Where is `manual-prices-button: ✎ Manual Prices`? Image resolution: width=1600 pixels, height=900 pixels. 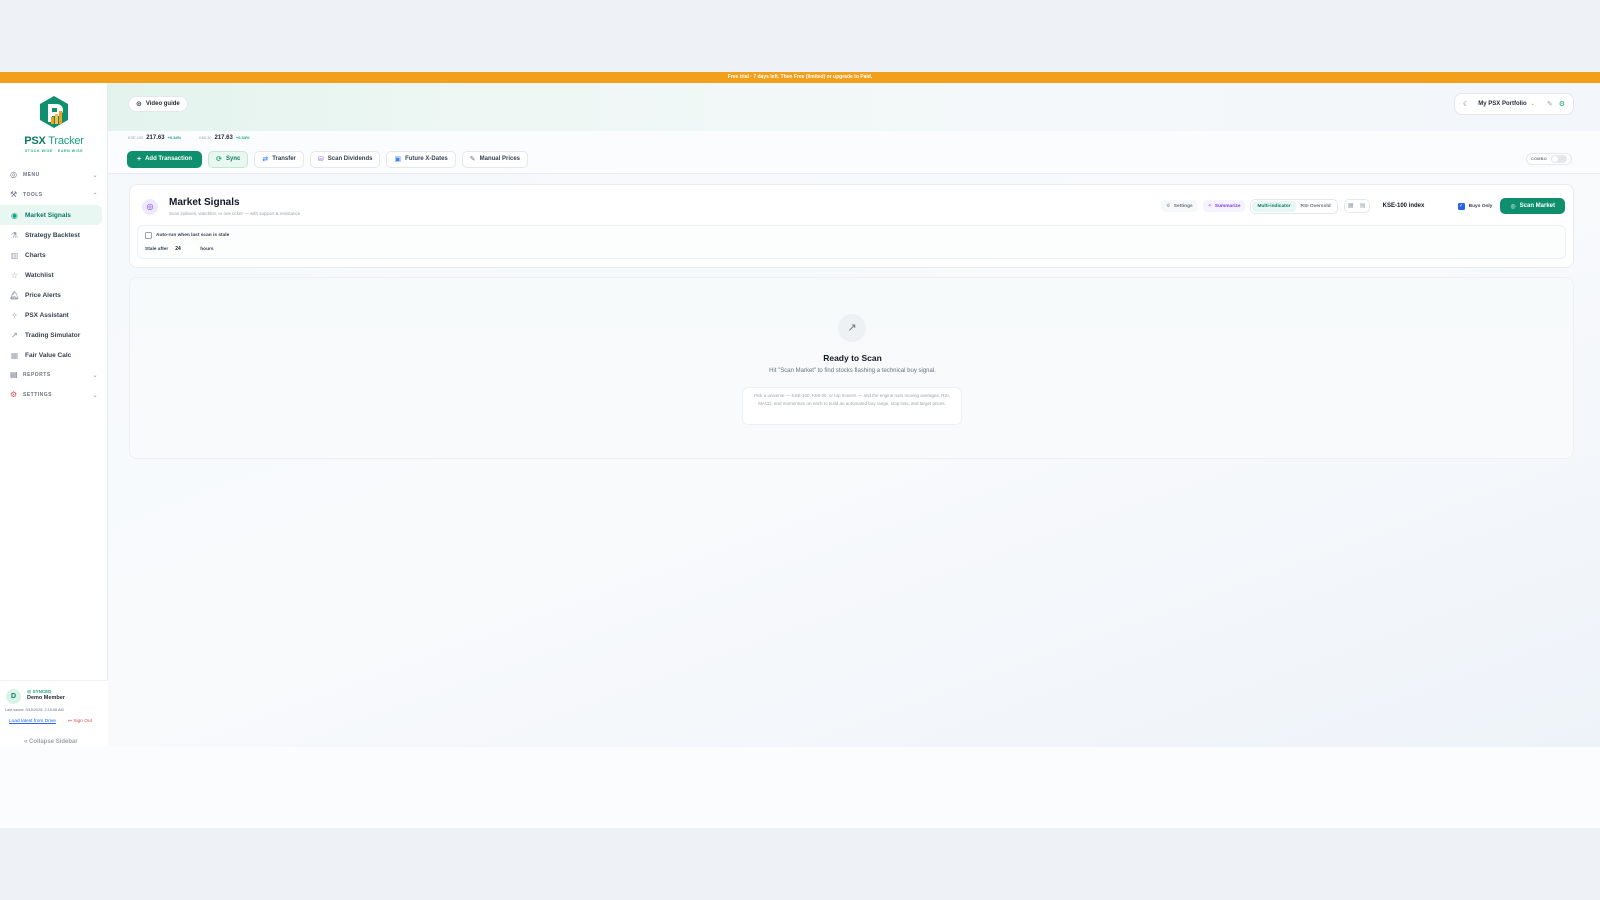 manual-prices-button: ✎ Manual Prices is located at coordinates (494, 159).